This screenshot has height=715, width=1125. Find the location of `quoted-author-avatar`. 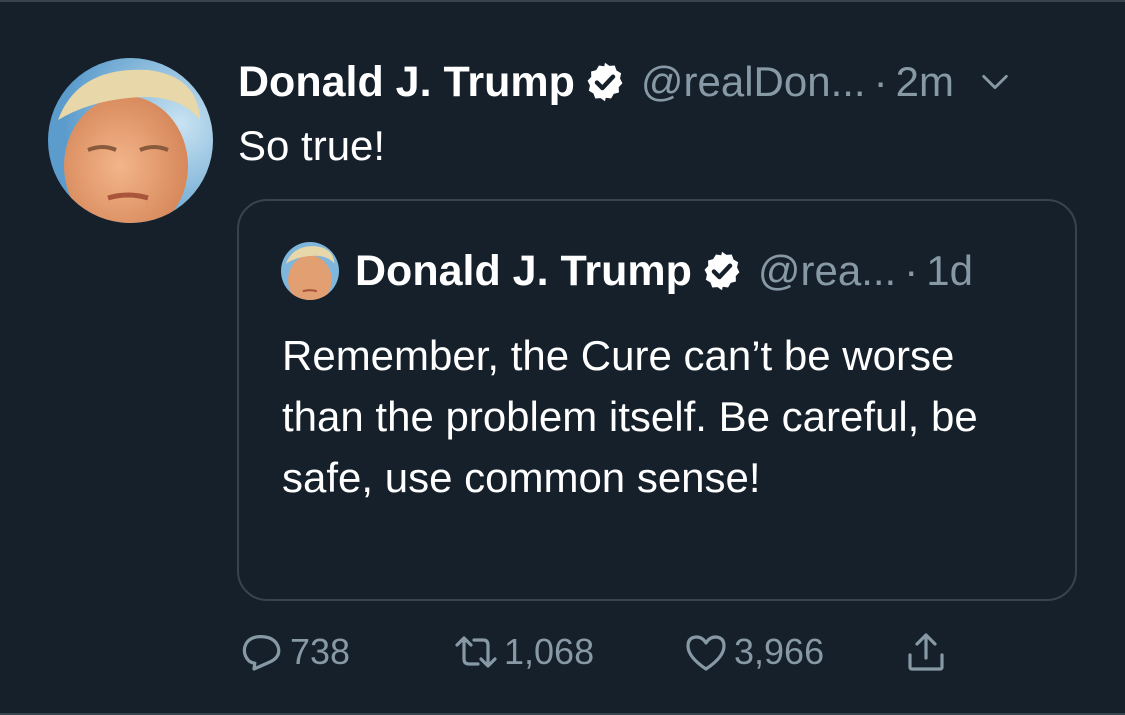

quoted-author-avatar is located at coordinates (310, 271).